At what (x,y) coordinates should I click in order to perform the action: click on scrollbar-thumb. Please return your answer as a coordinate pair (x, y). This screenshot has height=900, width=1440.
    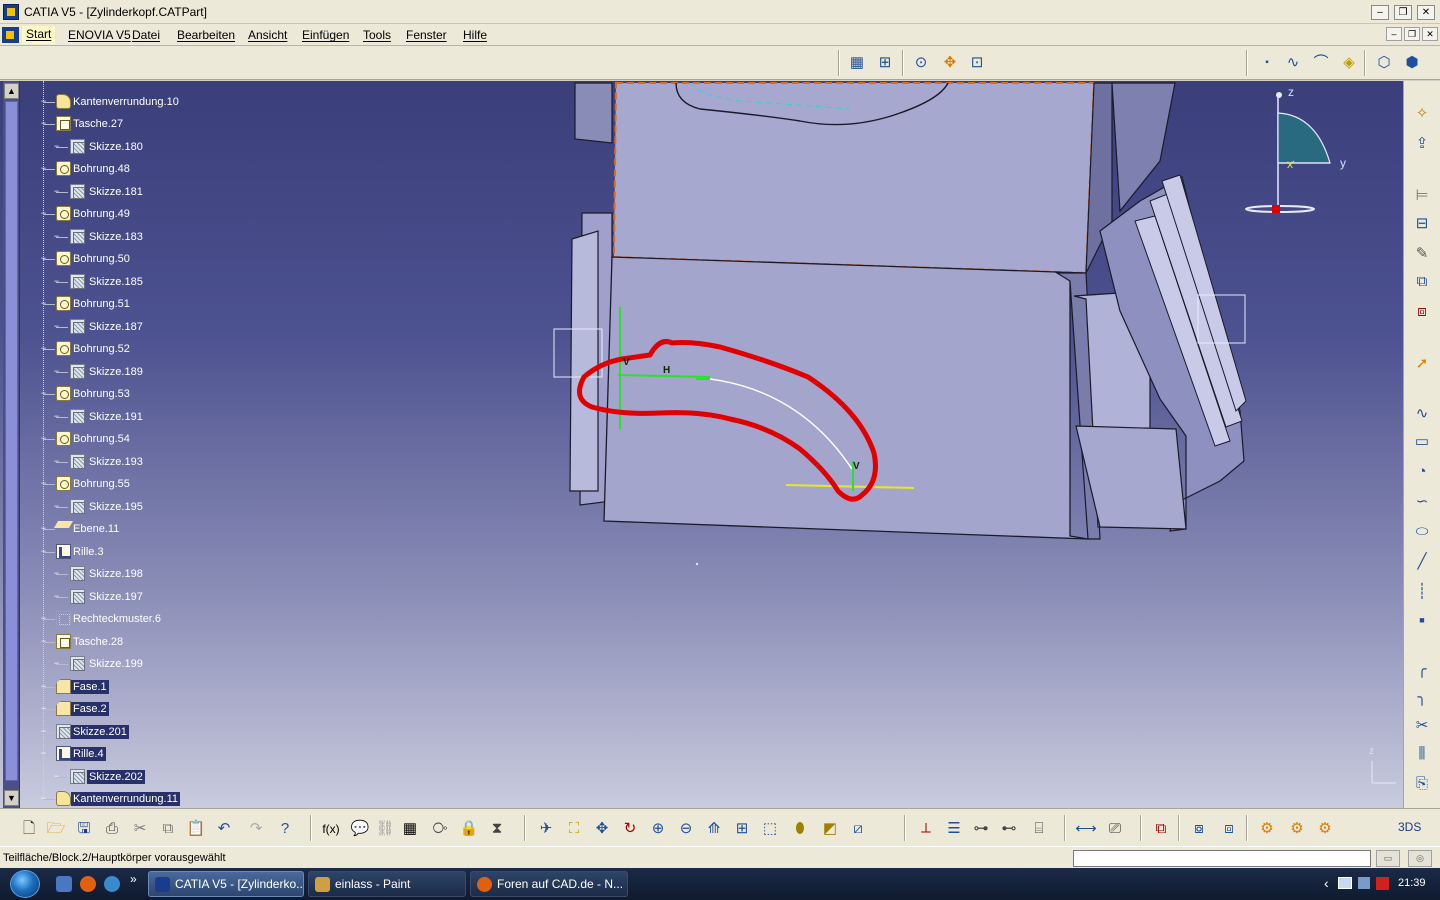
    Looking at the image, I should click on (11, 441).